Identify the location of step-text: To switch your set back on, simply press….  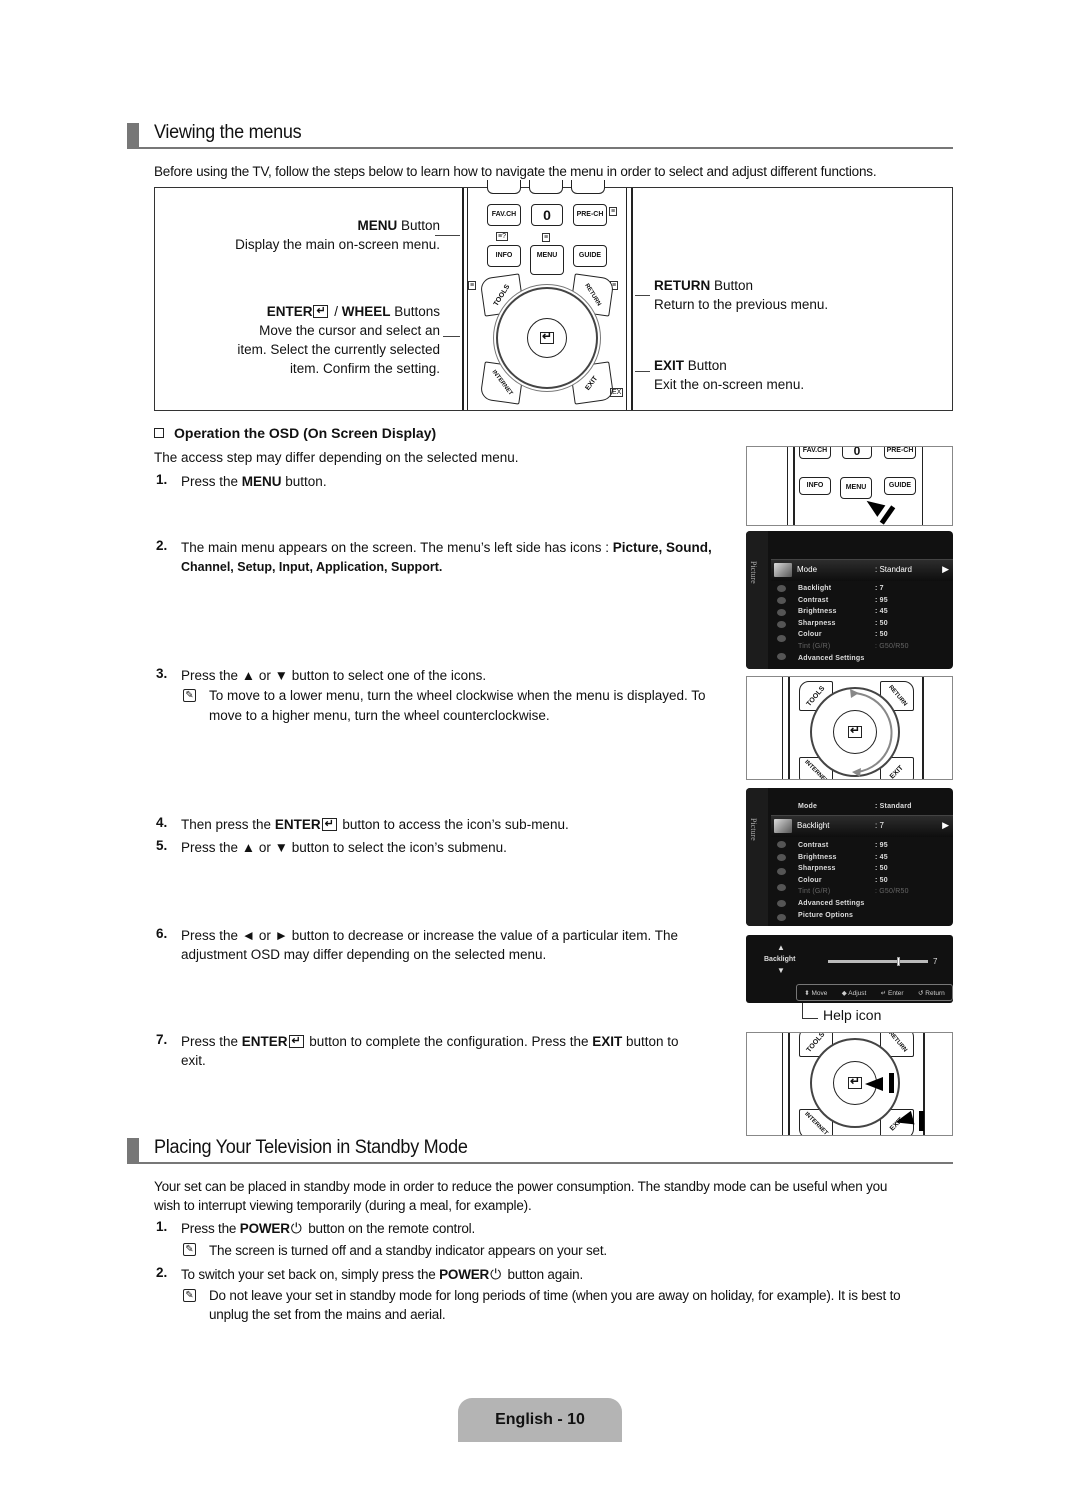
(382, 1274).